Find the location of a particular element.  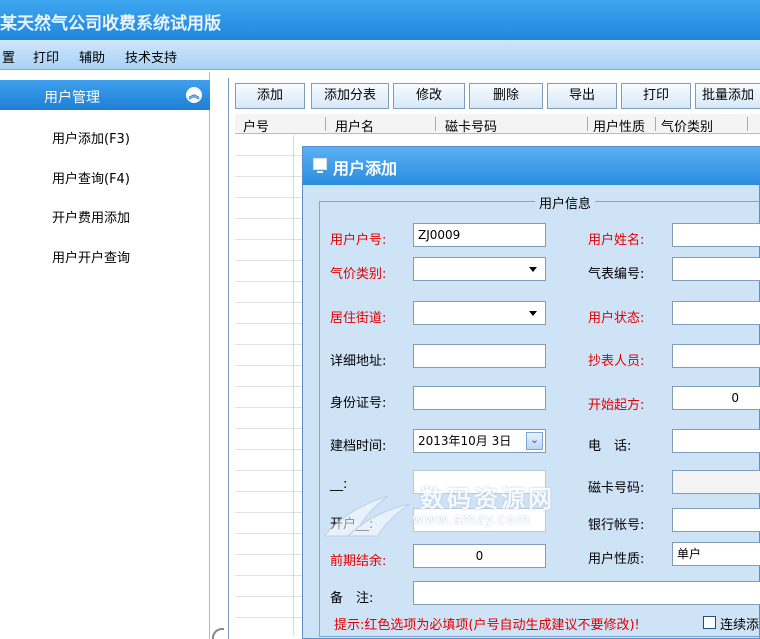

bank-account-label: 银行帐号: is located at coordinates (616, 525).